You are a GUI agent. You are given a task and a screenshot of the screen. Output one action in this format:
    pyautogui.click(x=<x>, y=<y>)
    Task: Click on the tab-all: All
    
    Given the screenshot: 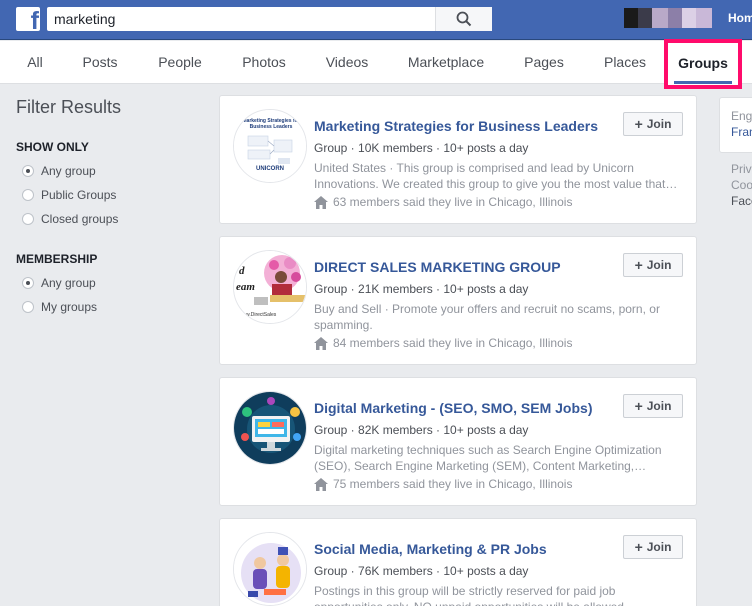 What is the action you would take?
    pyautogui.click(x=35, y=62)
    